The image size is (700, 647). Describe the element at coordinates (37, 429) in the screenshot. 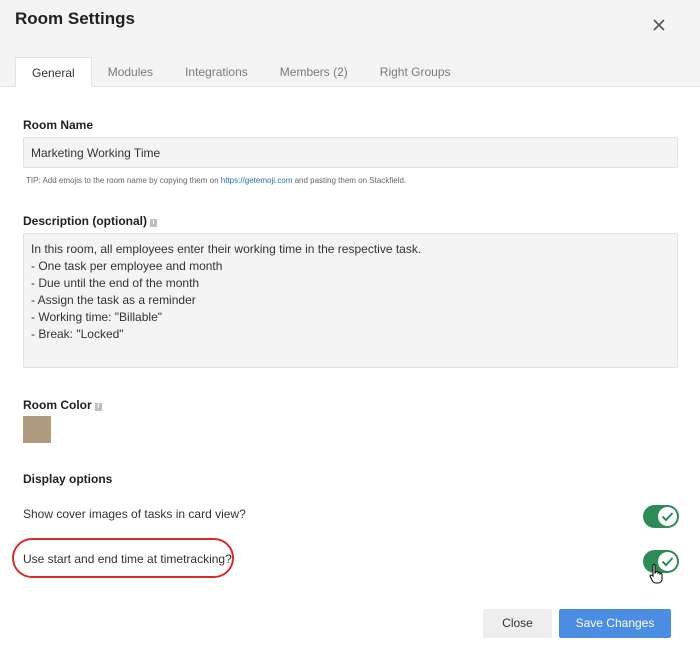

I see `room-color-swatch` at that location.